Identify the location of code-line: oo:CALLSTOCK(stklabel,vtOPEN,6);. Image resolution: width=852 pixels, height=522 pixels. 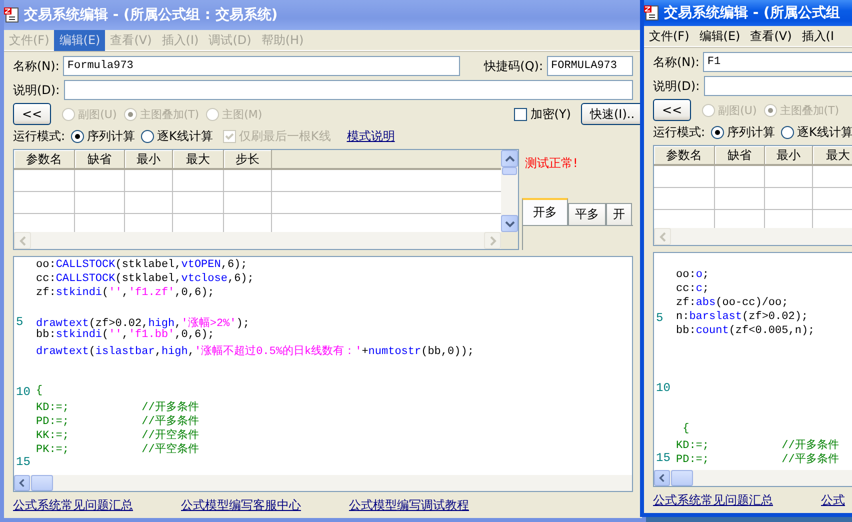
(142, 266).